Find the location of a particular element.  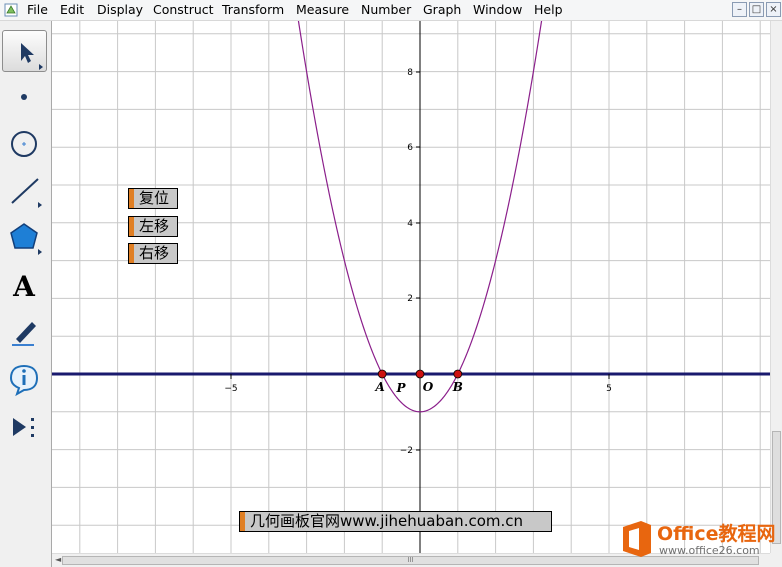

move-right-button-label: 右移 is located at coordinates (154, 253).